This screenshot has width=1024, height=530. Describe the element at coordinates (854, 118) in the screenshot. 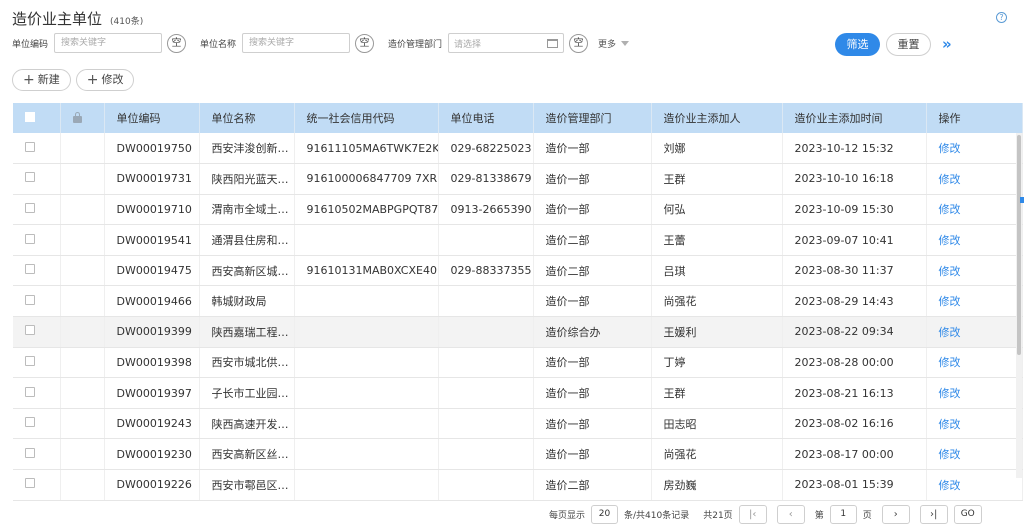

I see `column-header: 造价业主添加时间` at that location.